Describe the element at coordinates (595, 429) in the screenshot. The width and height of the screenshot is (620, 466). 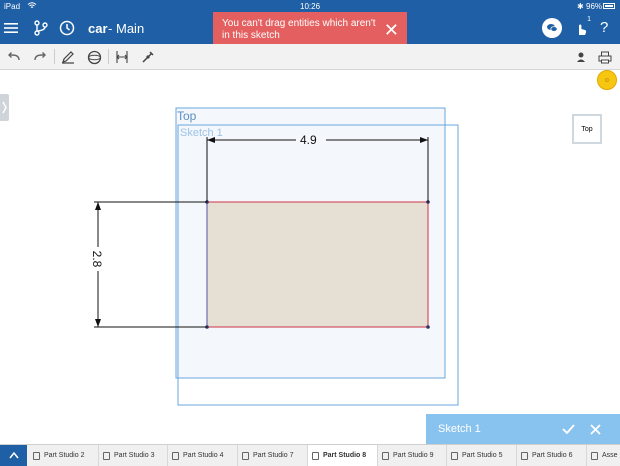
I see `cancel-x-icon` at that location.